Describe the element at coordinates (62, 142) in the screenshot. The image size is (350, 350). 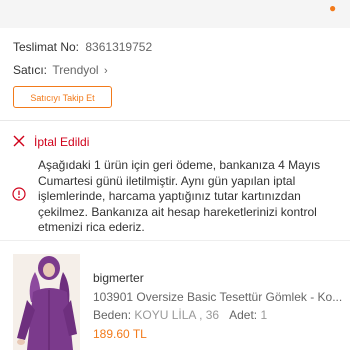
I see `cancel-status-label: İptal Edildi` at that location.